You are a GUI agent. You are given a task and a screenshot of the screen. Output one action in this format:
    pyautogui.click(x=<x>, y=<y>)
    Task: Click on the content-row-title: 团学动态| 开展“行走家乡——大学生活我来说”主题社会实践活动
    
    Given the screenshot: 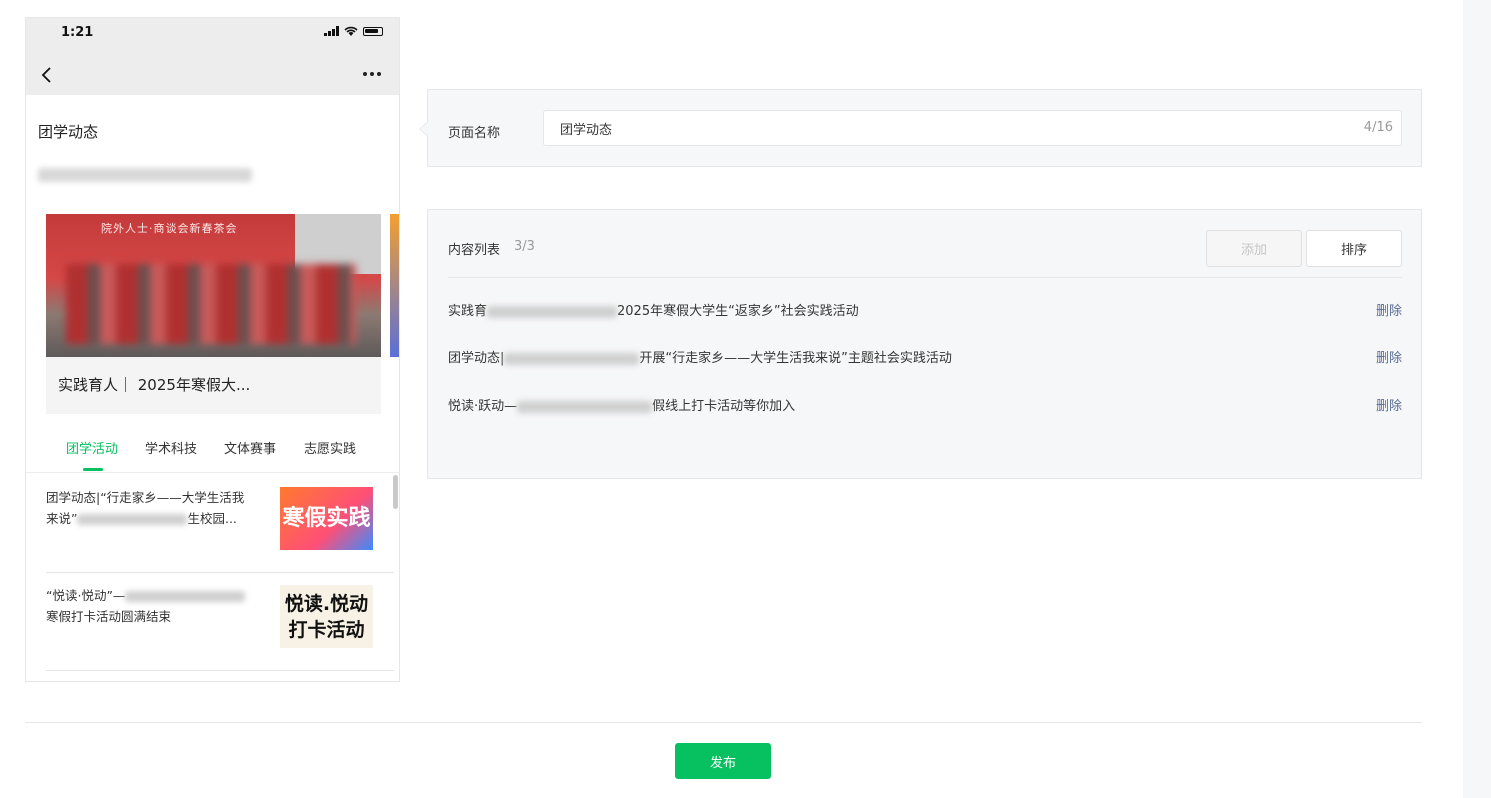 What is the action you would take?
    pyautogui.click(x=700, y=358)
    